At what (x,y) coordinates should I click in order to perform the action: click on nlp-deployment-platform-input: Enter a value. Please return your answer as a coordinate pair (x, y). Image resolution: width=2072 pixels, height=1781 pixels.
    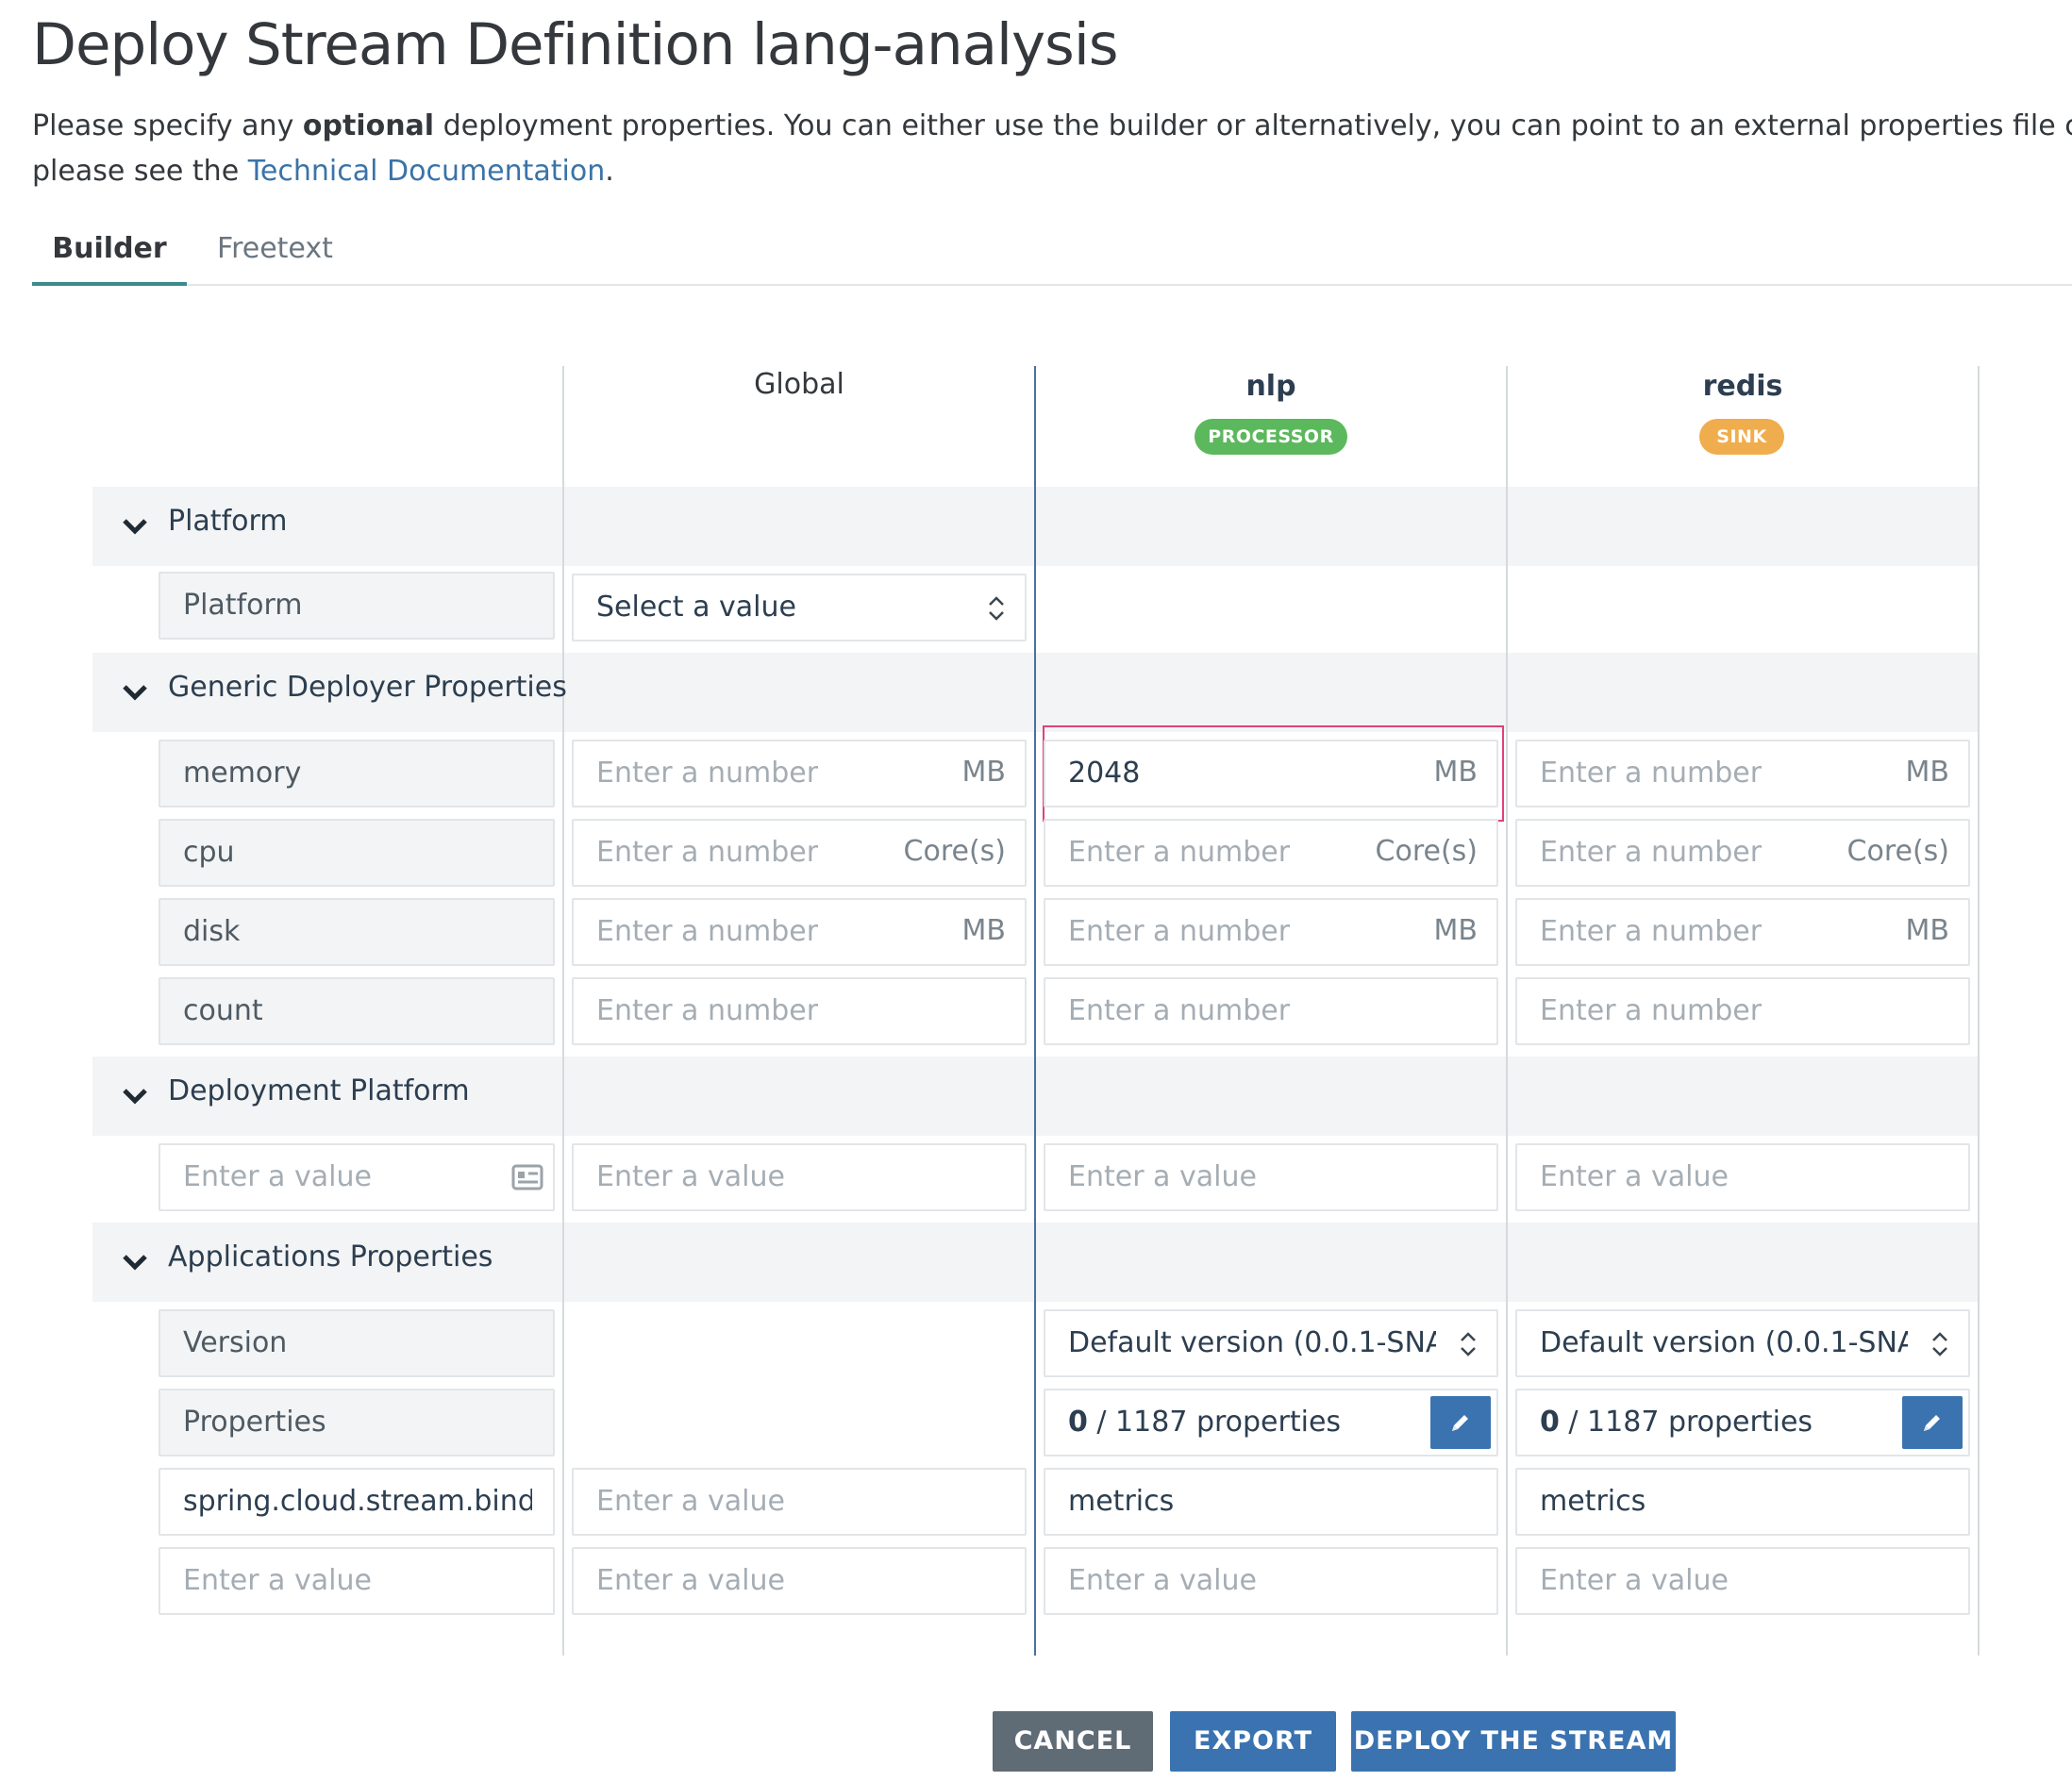
    Looking at the image, I should click on (1271, 1177).